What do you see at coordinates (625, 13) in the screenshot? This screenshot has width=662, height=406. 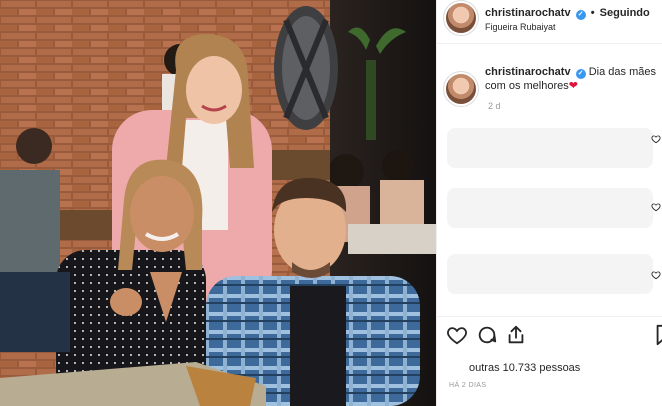 I see `follow-status-button: Seguindo` at bounding box center [625, 13].